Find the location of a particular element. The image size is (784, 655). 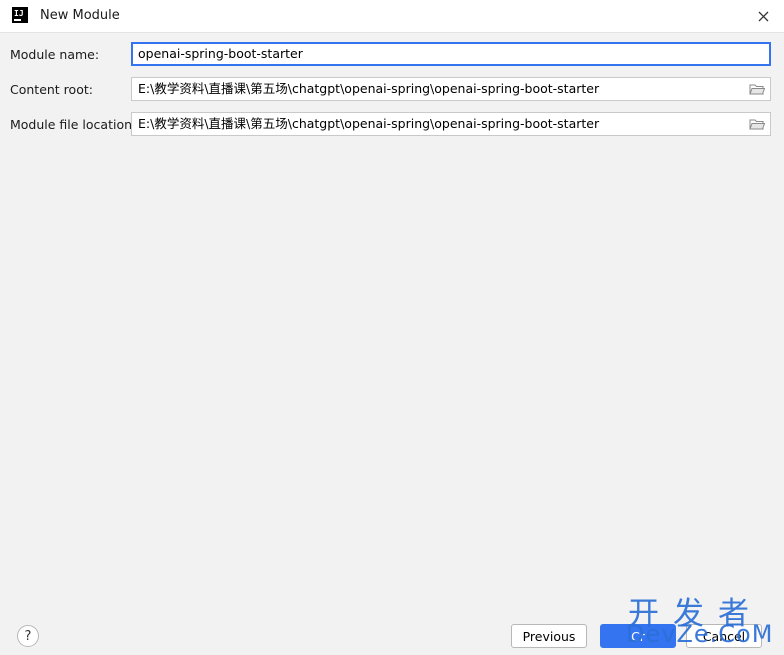

intellij-app-icon: IJ is located at coordinates (20, 15).